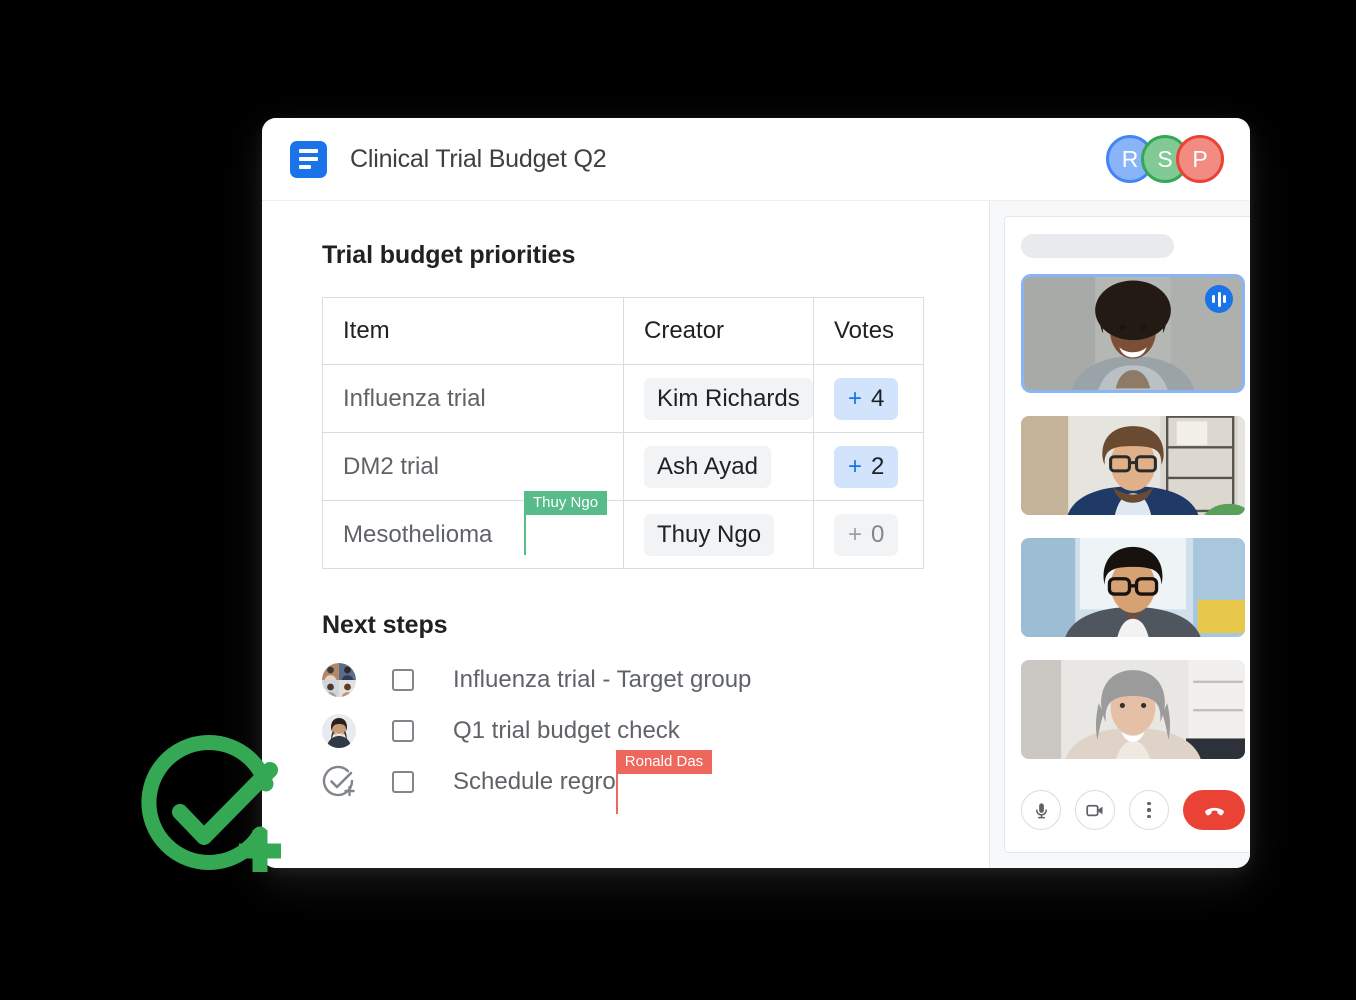  Describe the element at coordinates (473, 398) in the screenshot. I see `cell-item: Influenza trial` at that location.